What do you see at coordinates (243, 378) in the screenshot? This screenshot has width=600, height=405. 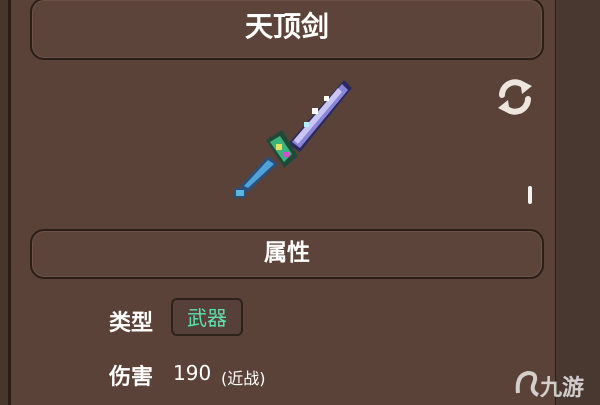 I see `damage-note: (近战)` at bounding box center [243, 378].